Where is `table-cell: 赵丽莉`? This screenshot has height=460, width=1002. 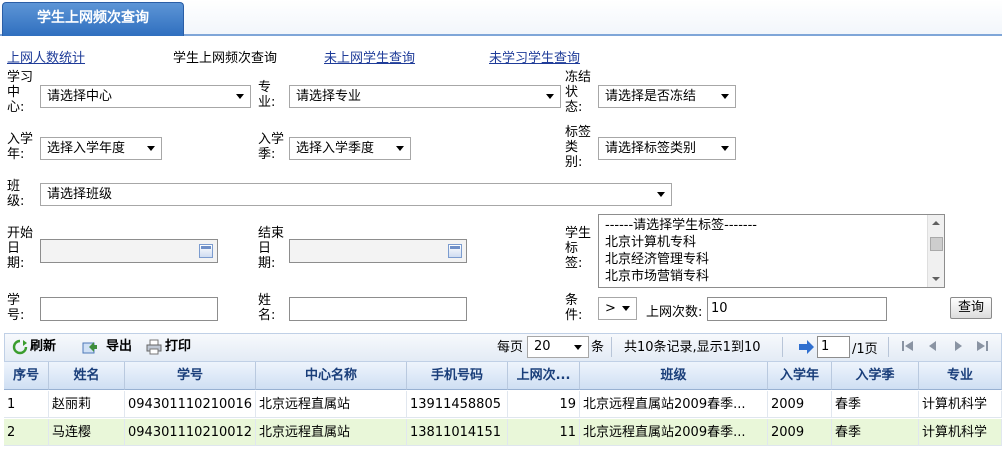
table-cell: 赵丽莉 is located at coordinates (87, 404).